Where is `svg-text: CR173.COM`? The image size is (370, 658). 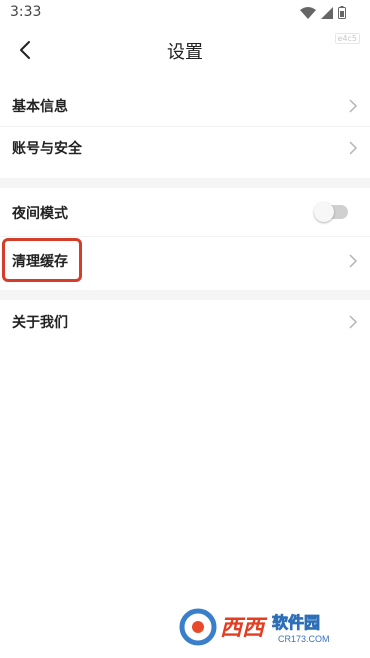
svg-text: CR173.COM is located at coordinates (304, 639).